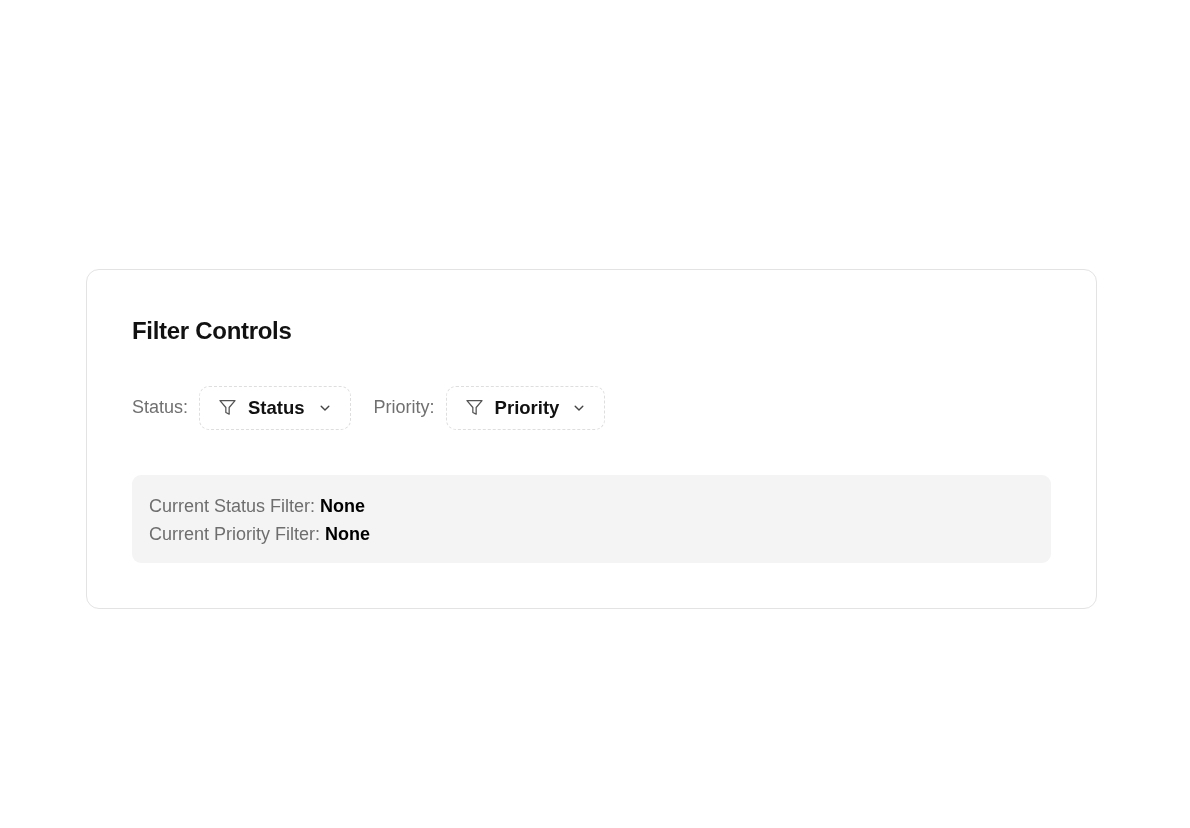 This screenshot has height=828, width=1190. Describe the element at coordinates (258, 506) in the screenshot. I see `filter-summary-text: Current Status Filter: None` at that location.